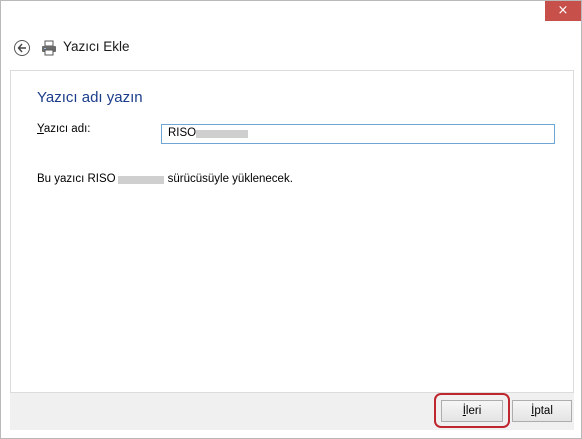  I want to click on cancel-button-label: ptal, so click(543, 411).